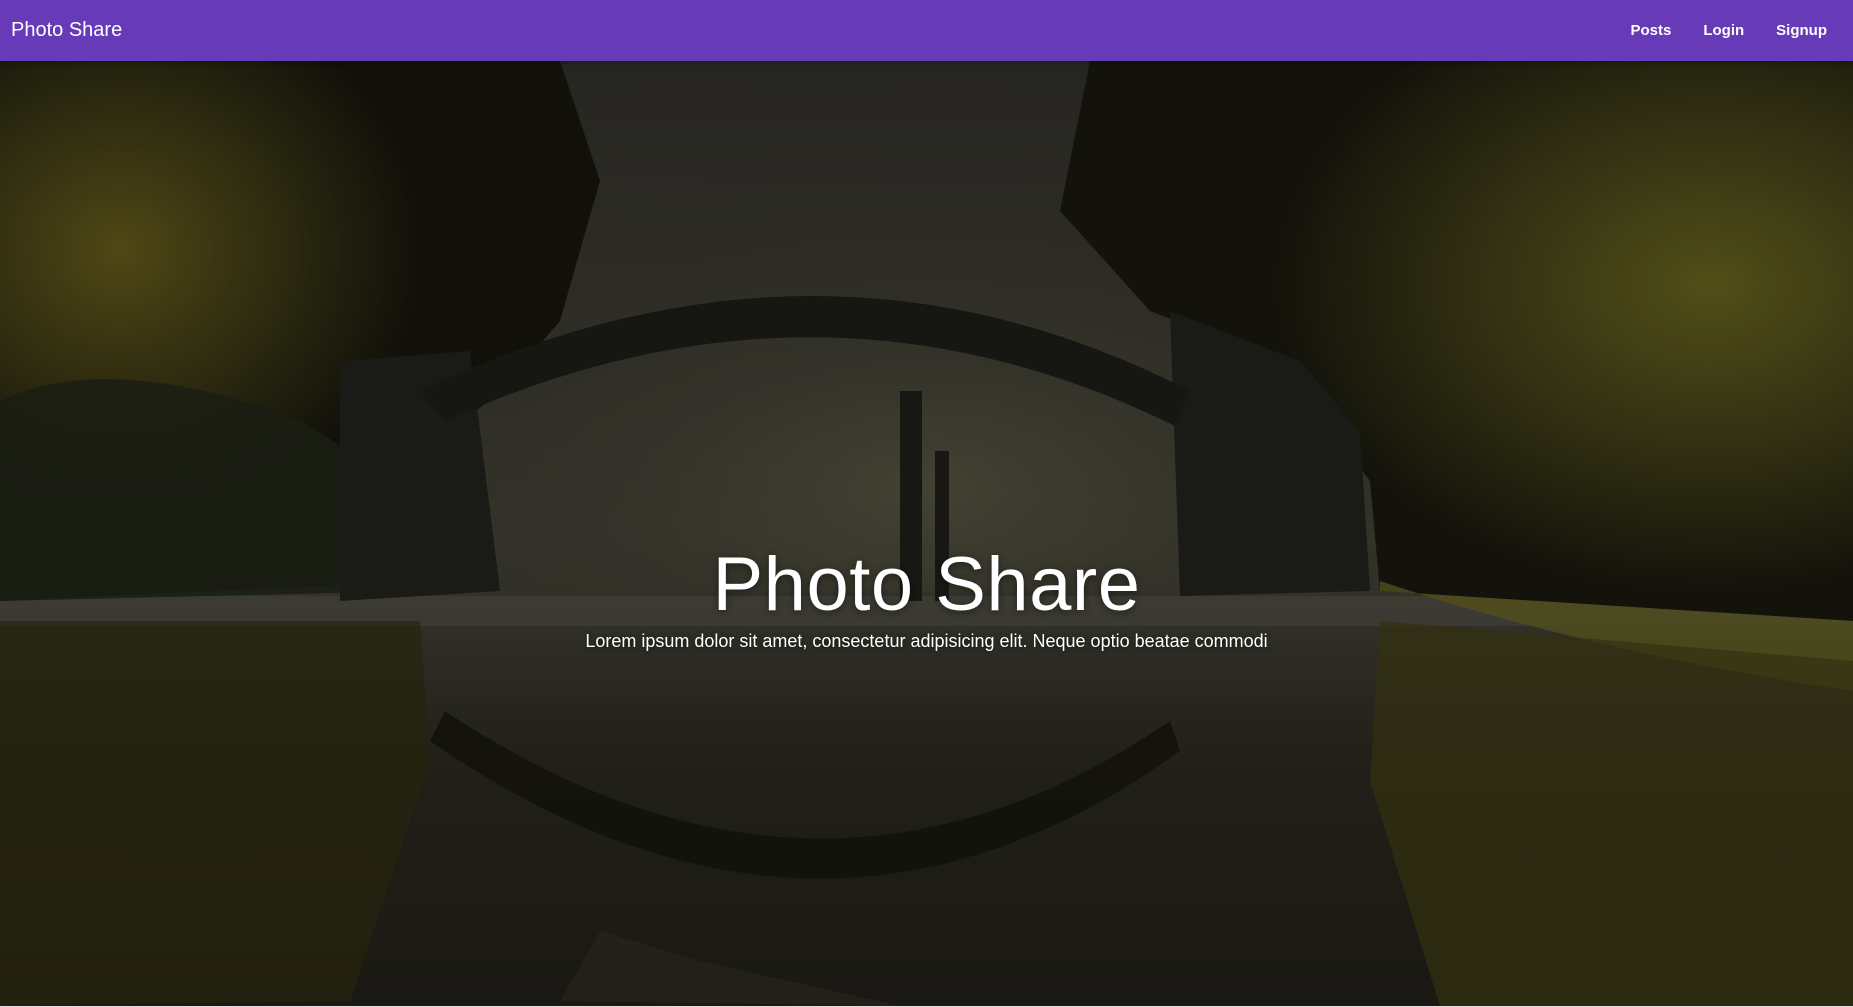  What do you see at coordinates (66, 30) in the screenshot?
I see `brand-link: Photo Share` at bounding box center [66, 30].